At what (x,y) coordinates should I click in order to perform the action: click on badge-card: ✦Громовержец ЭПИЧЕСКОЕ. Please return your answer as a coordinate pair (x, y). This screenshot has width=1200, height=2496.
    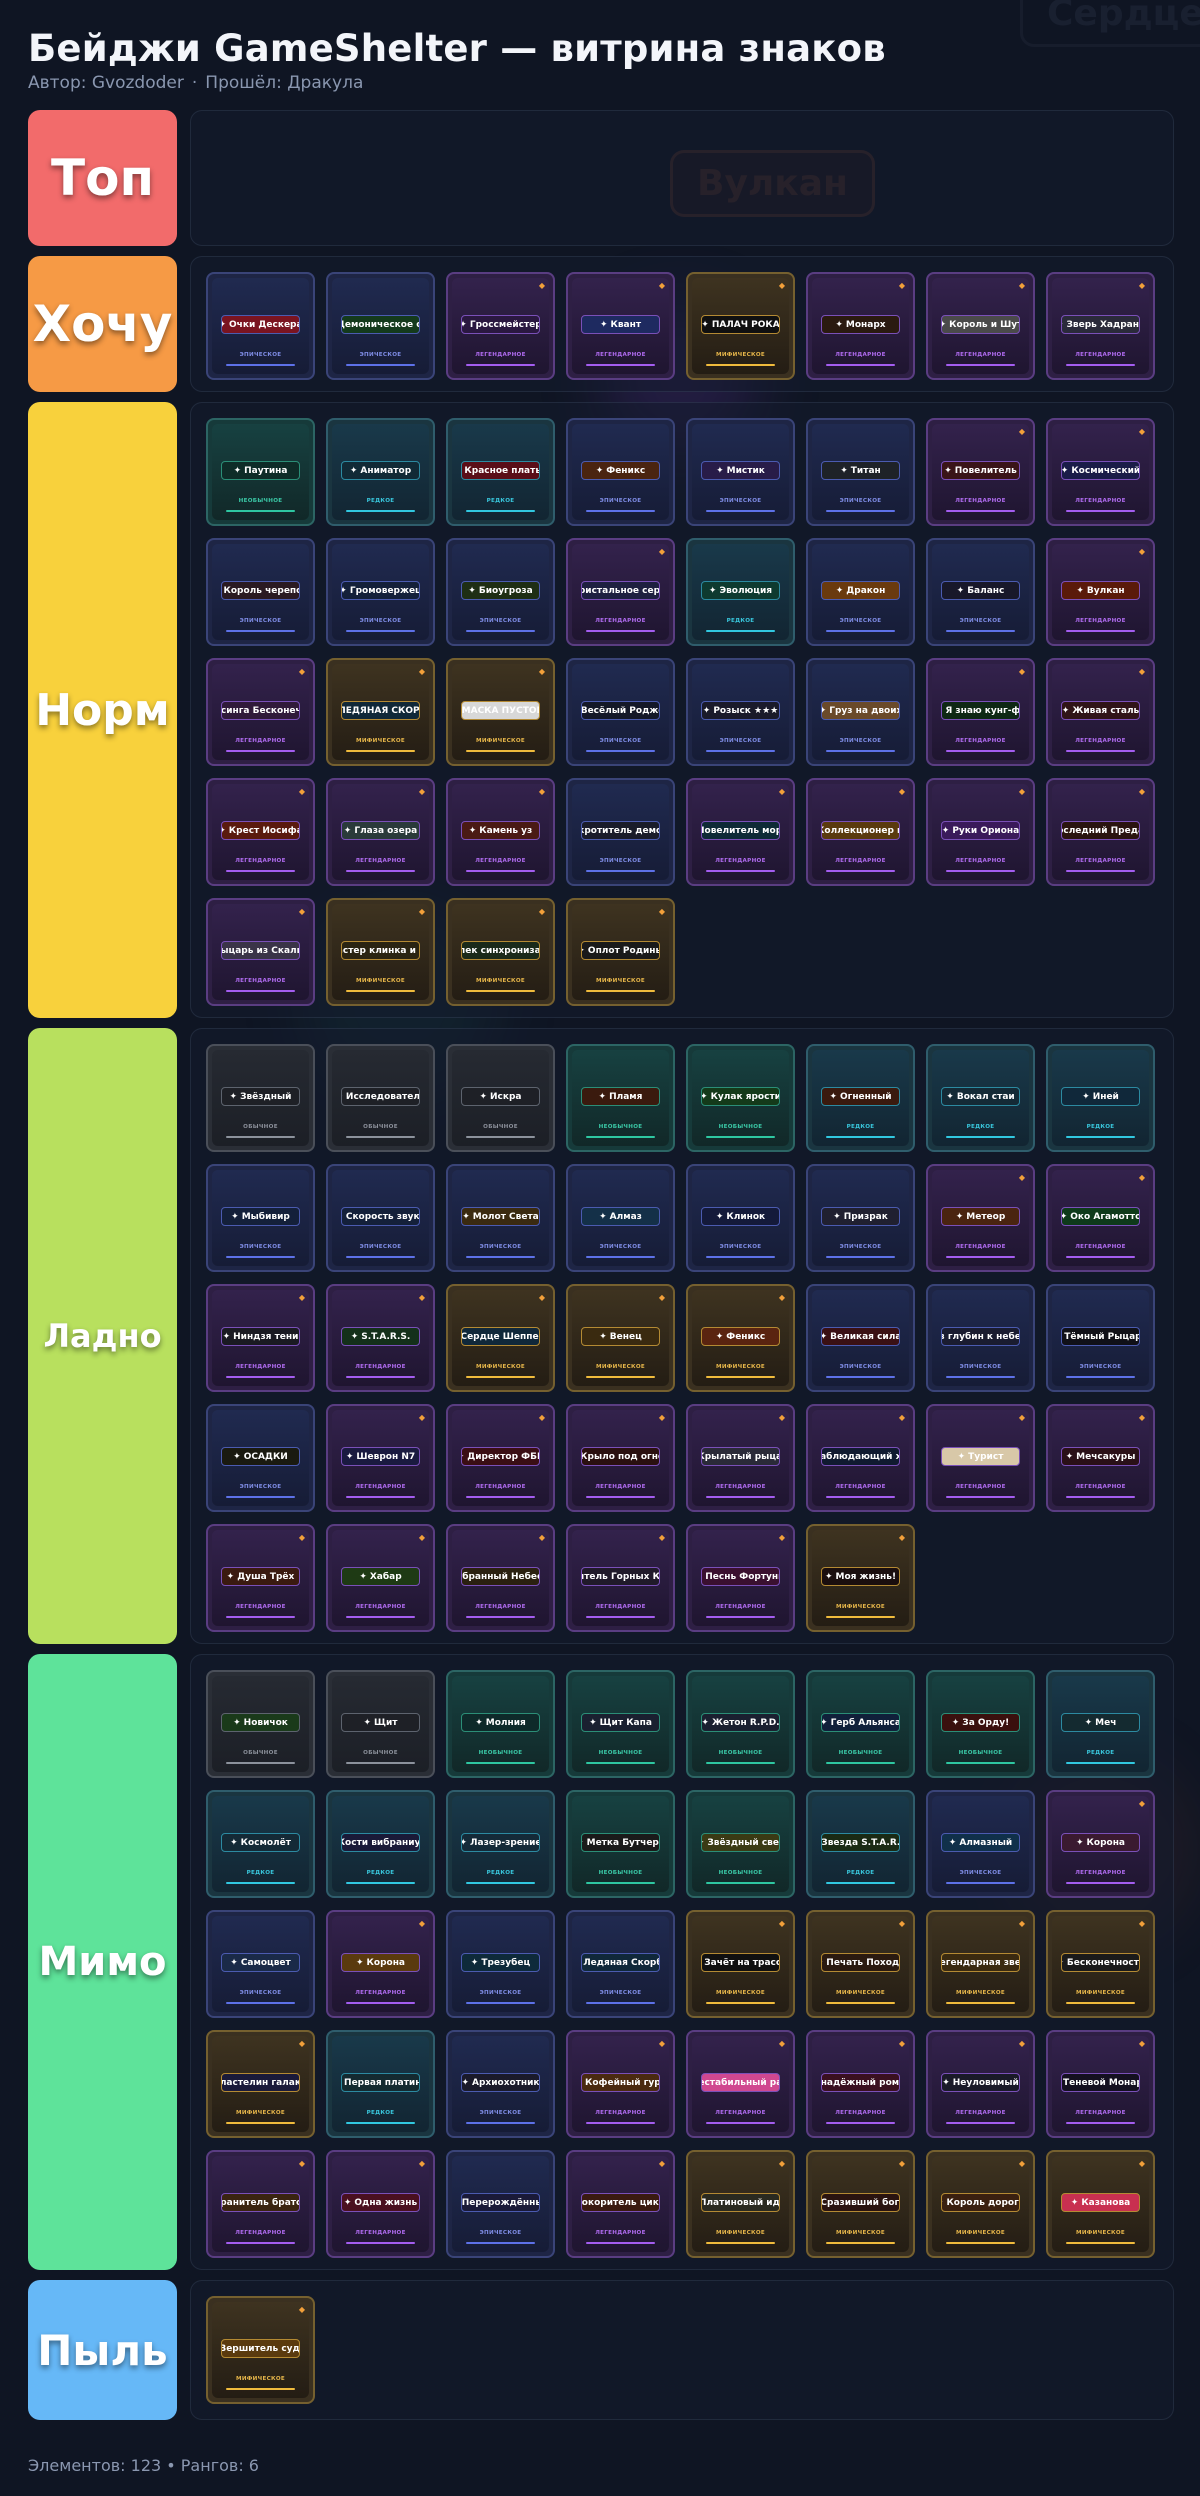
    Looking at the image, I should click on (380, 592).